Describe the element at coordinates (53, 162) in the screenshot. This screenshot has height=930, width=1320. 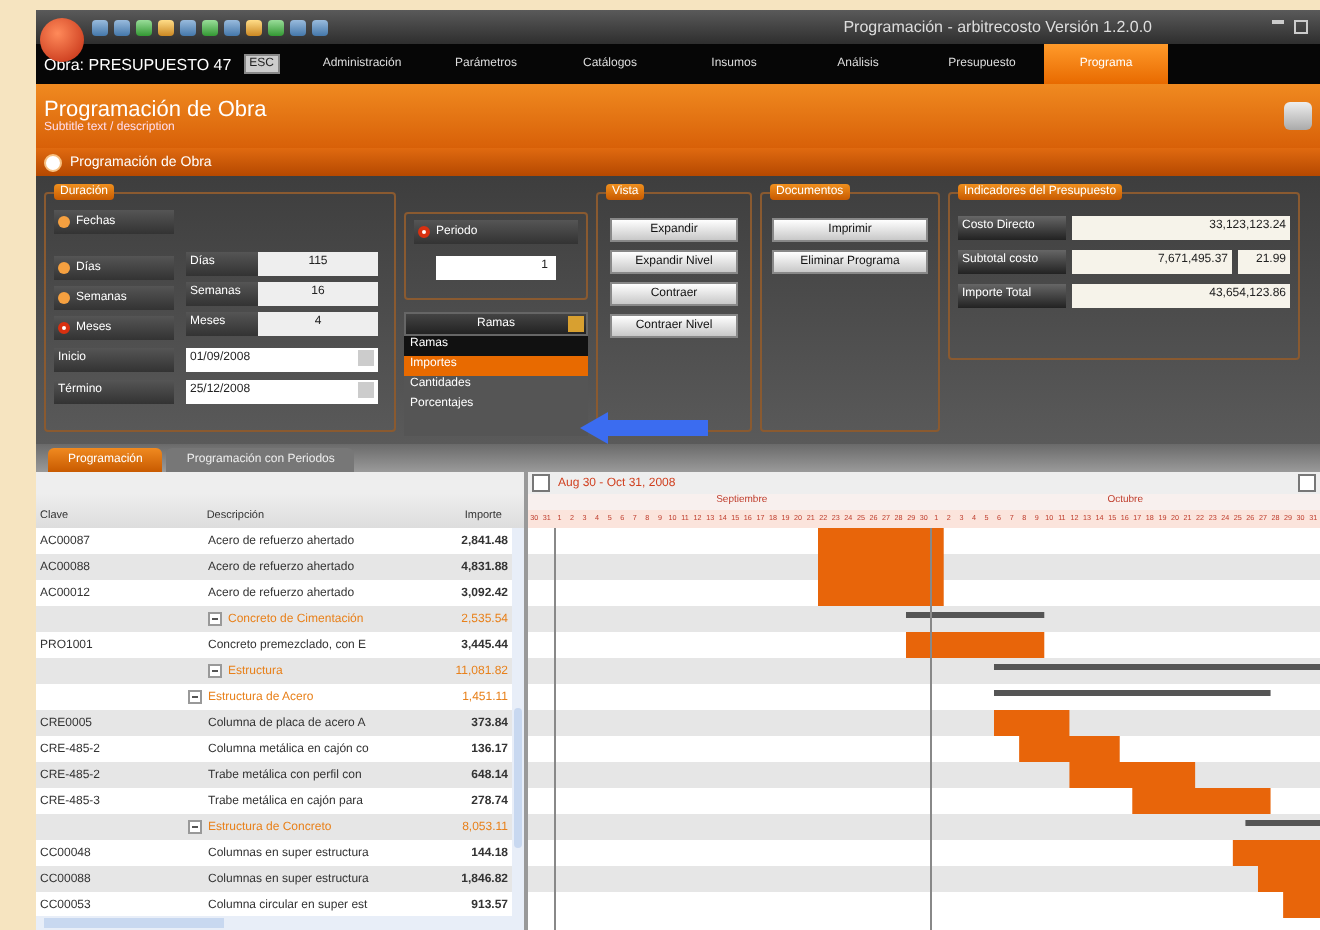
I see `info-icon` at that location.